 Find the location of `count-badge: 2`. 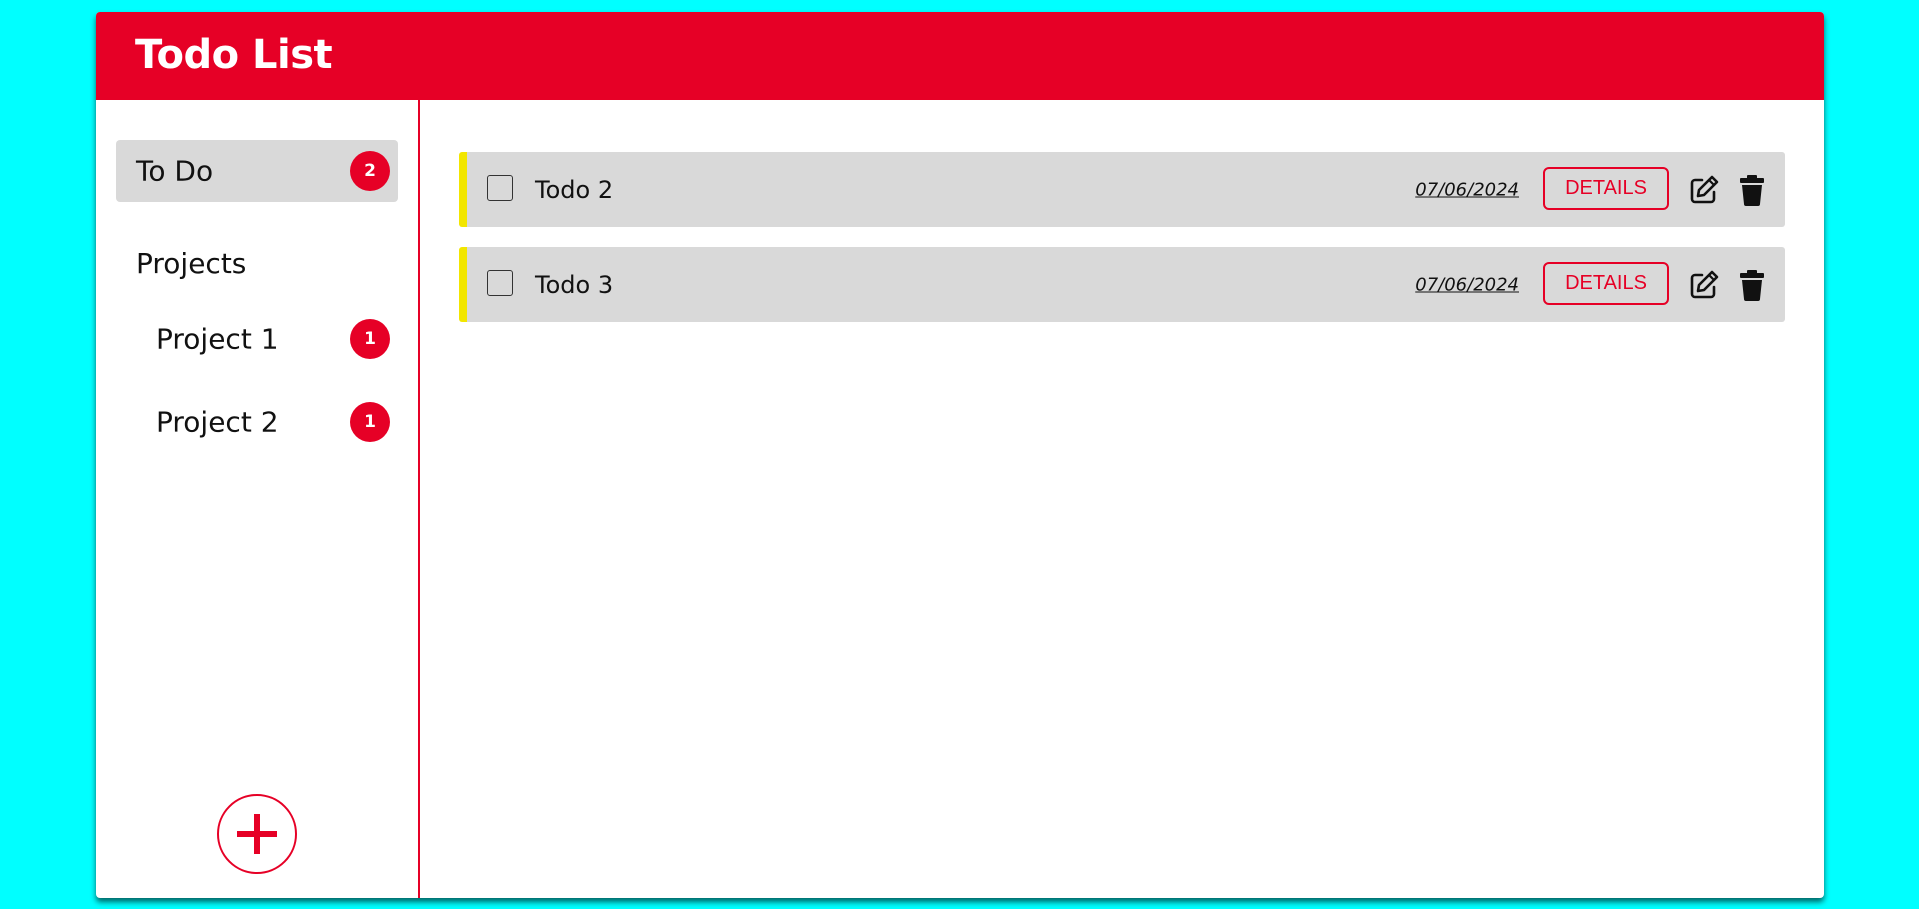

count-badge: 2 is located at coordinates (370, 171).